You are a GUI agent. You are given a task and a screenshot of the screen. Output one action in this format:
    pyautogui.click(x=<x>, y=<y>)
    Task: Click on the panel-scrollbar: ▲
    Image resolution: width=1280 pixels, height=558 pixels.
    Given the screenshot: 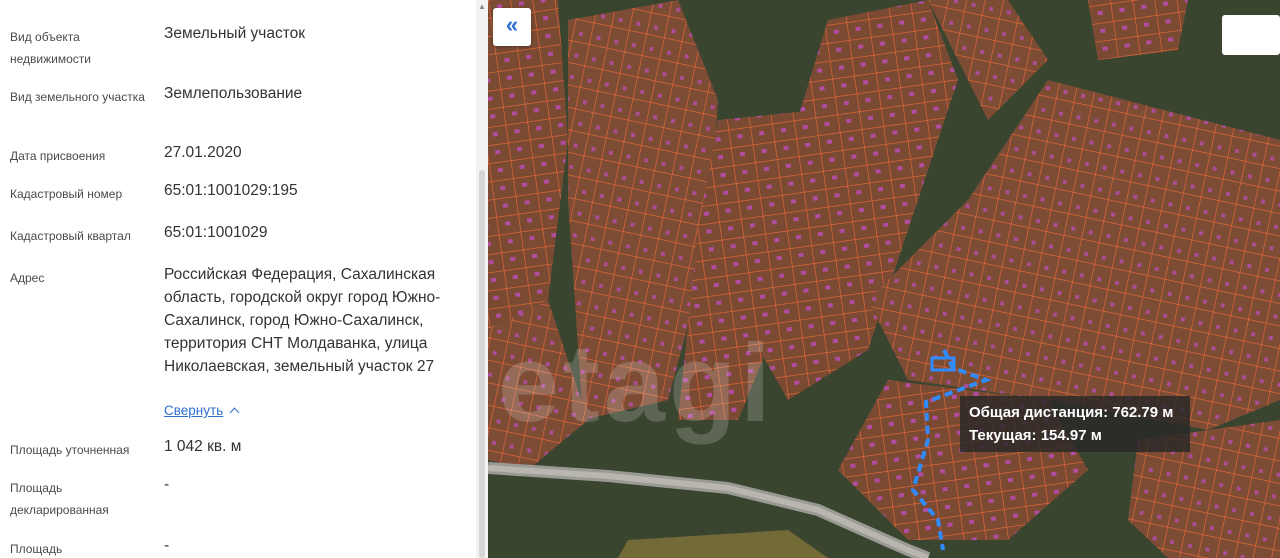 What is the action you would take?
    pyautogui.click(x=482, y=279)
    